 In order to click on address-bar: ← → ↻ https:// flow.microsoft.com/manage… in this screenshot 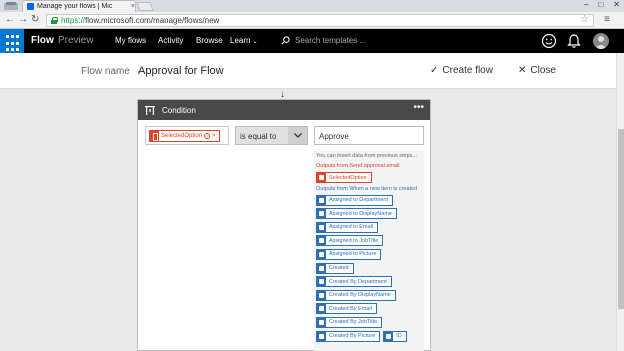, I will do `click(312, 20)`.